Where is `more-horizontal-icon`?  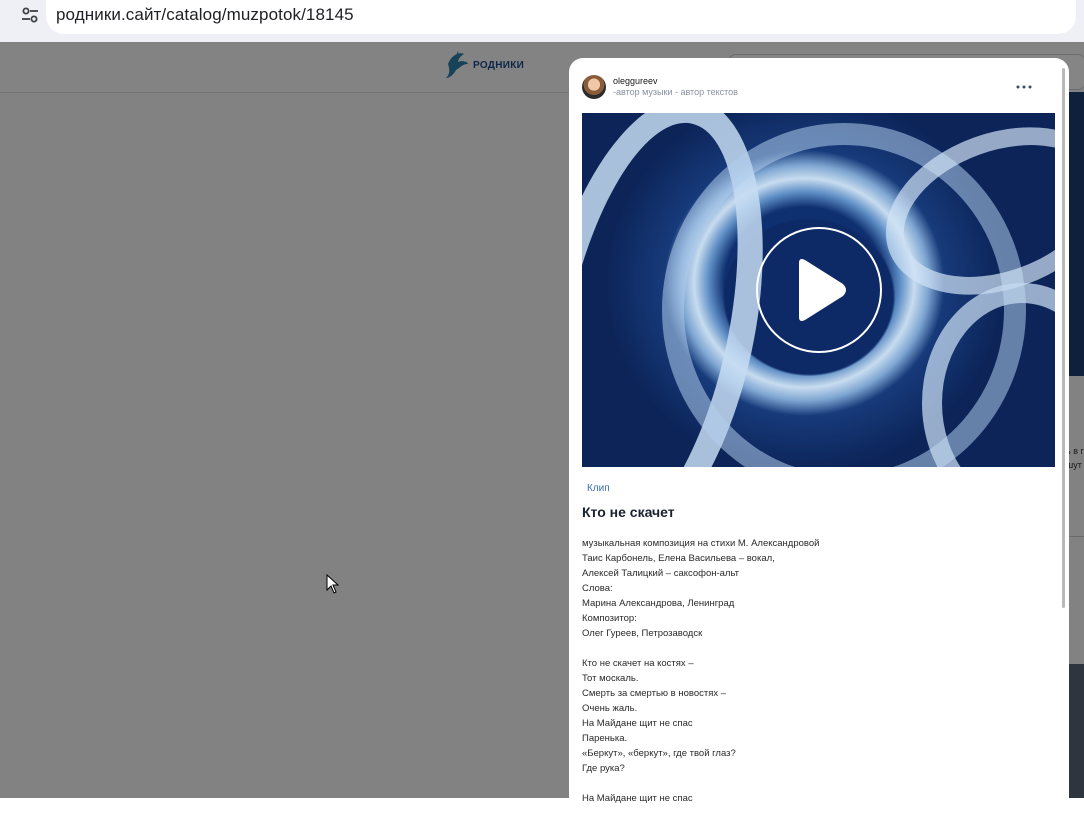 more-horizontal-icon is located at coordinates (1024, 87).